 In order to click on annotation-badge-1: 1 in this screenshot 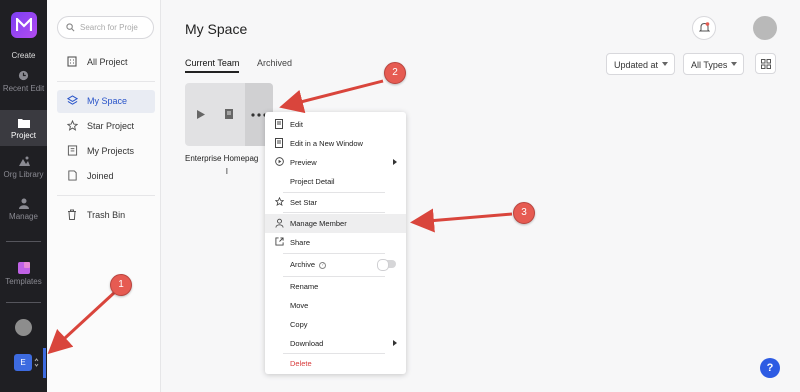, I will do `click(121, 285)`.